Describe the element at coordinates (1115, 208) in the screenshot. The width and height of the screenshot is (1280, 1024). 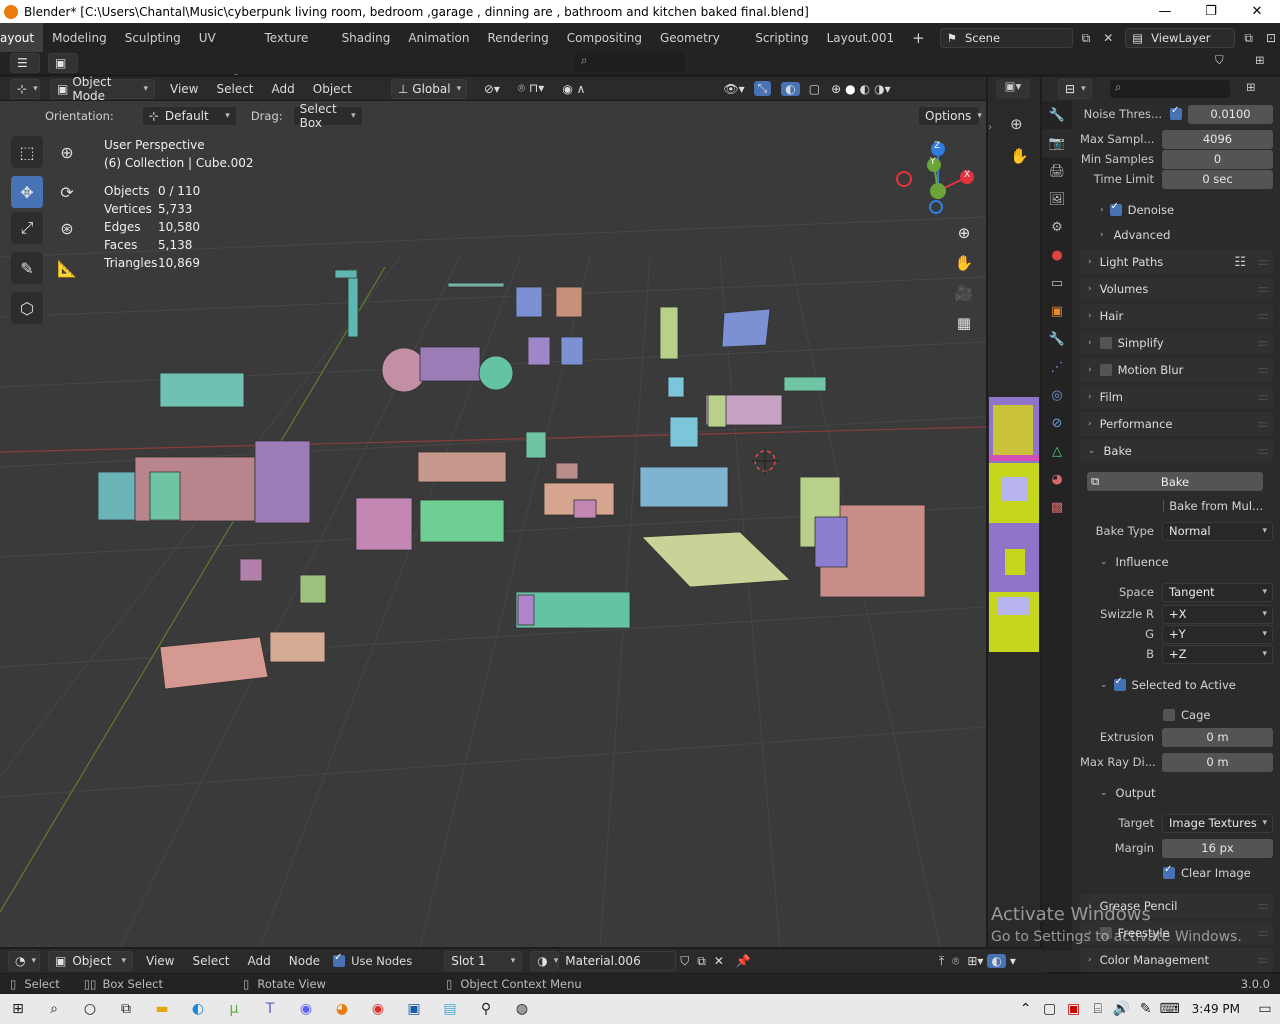
I see `denoise-checkbox` at that location.